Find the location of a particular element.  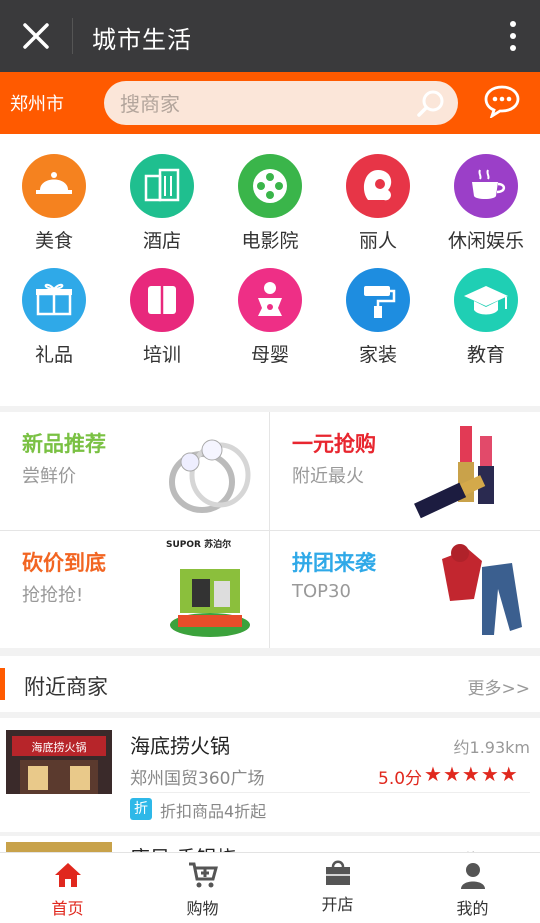

category-label: 酒店 is located at coordinates (161, 241).